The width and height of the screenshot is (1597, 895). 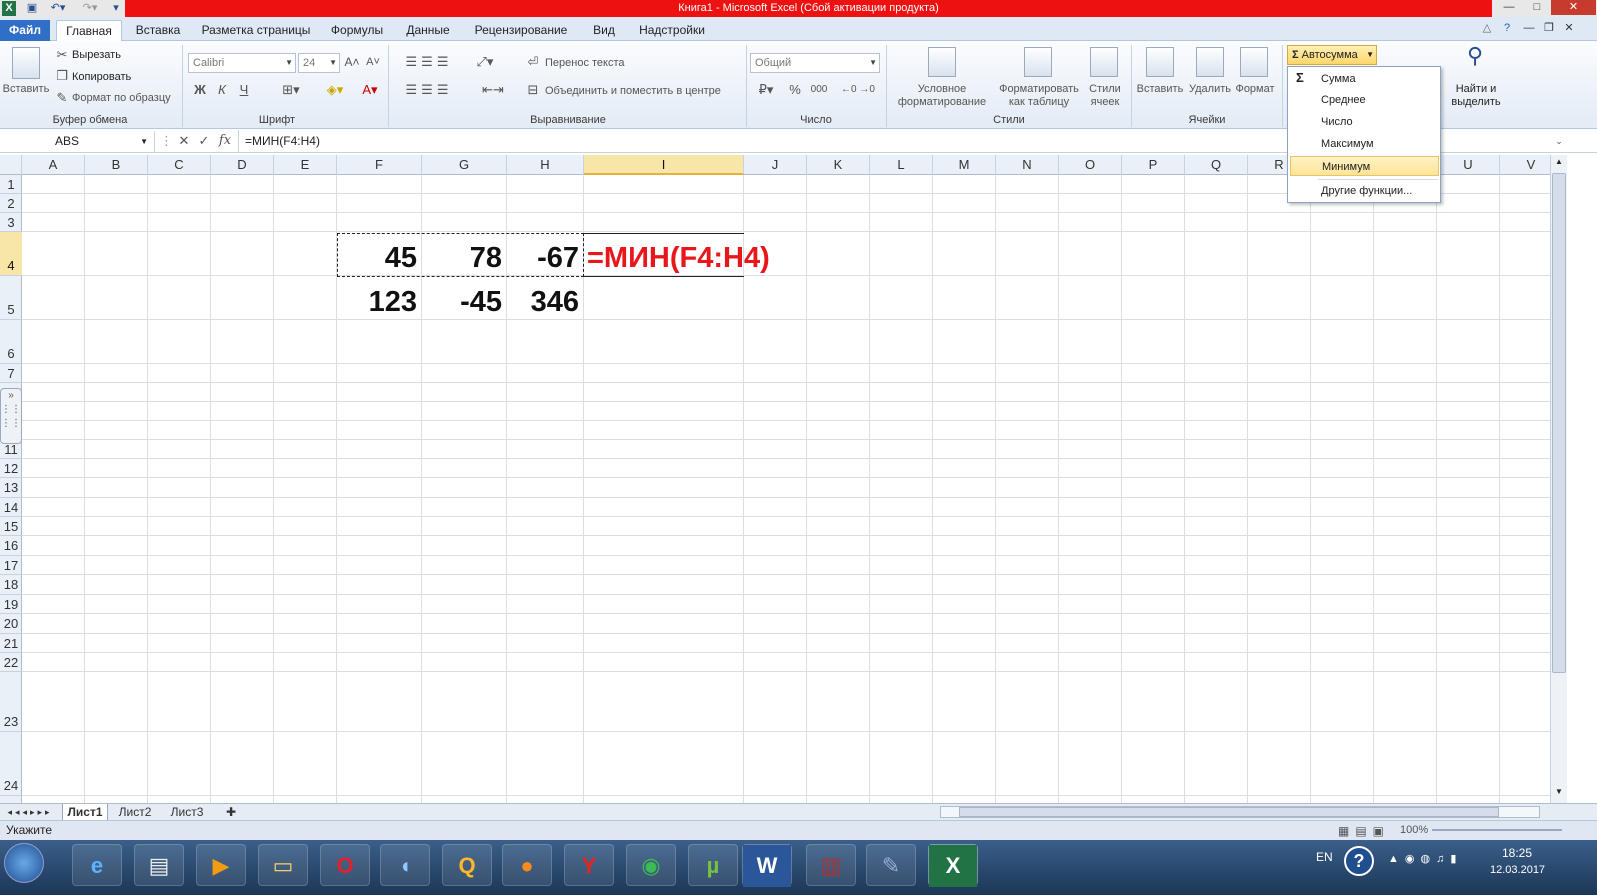 I want to click on zoom-level: 100%, so click(x=1414, y=830).